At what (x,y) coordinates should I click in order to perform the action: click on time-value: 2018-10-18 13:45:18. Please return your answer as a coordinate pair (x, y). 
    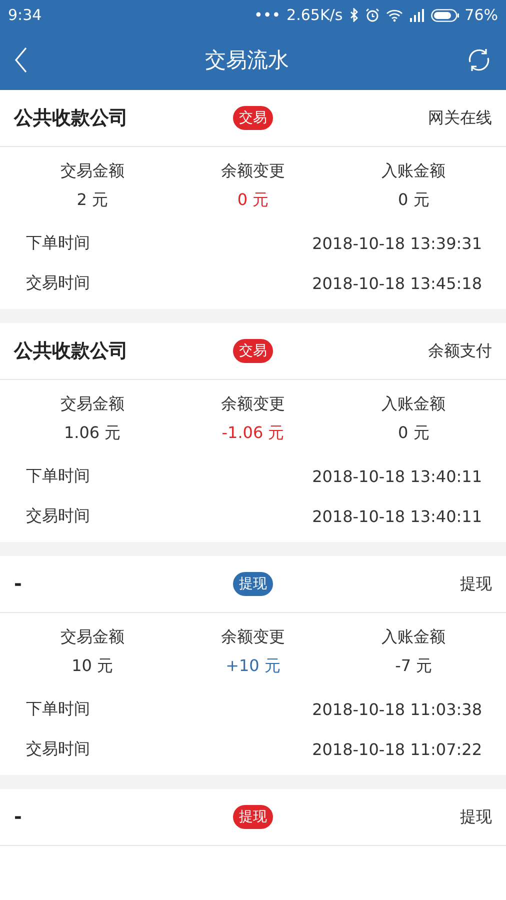
    Looking at the image, I should click on (397, 283).